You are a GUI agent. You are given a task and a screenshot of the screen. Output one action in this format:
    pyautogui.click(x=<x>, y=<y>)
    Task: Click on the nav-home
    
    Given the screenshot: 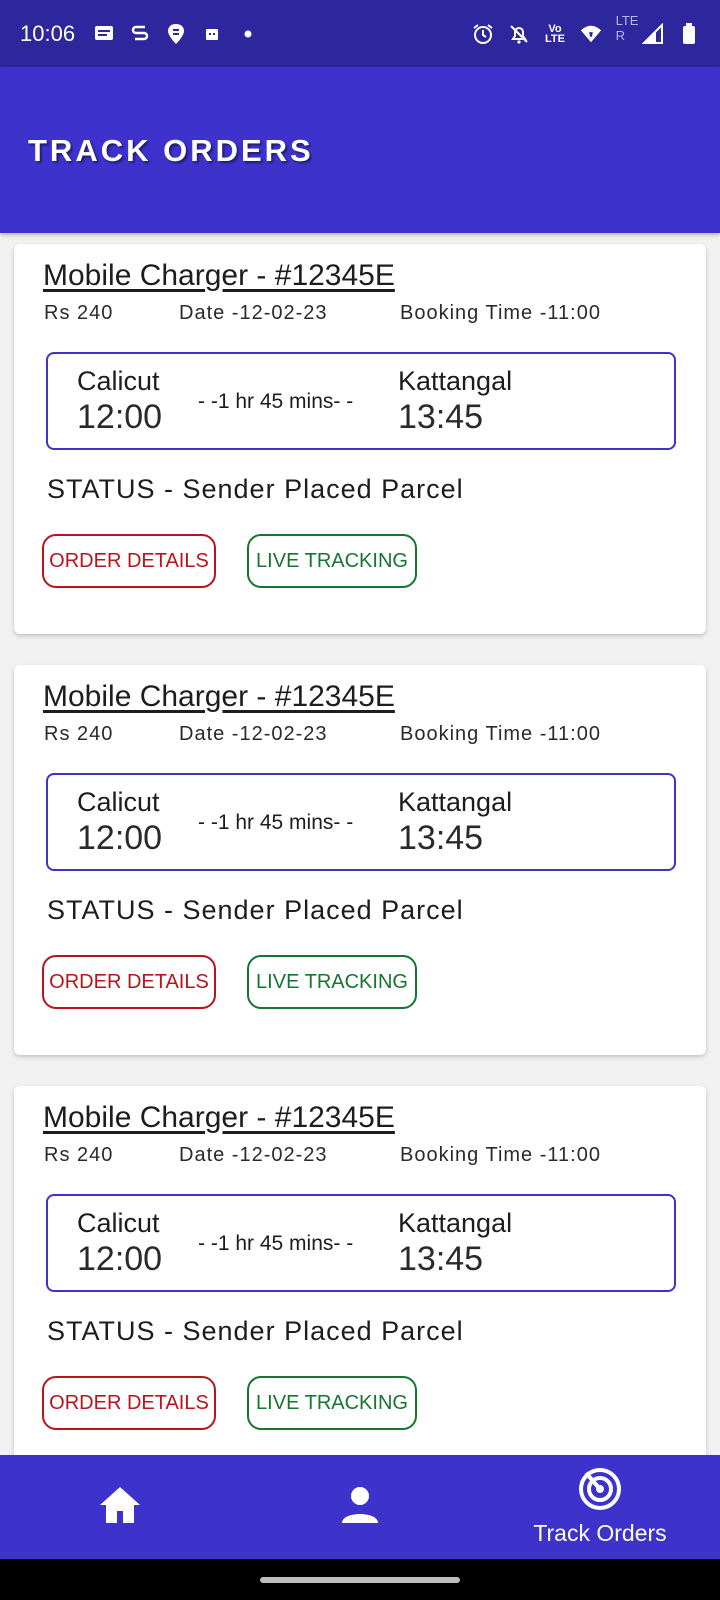 What is the action you would take?
    pyautogui.click(x=120, y=1507)
    